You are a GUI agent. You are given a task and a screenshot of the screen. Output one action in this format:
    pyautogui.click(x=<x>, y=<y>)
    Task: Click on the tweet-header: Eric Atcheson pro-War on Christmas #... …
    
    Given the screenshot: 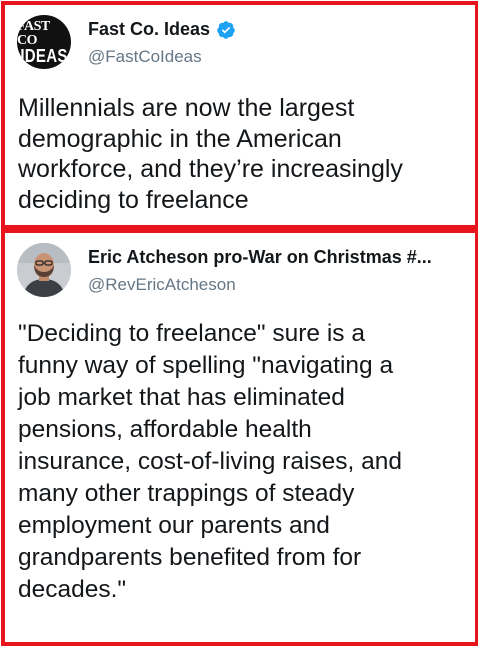 What is the action you would take?
    pyautogui.click(x=242, y=270)
    